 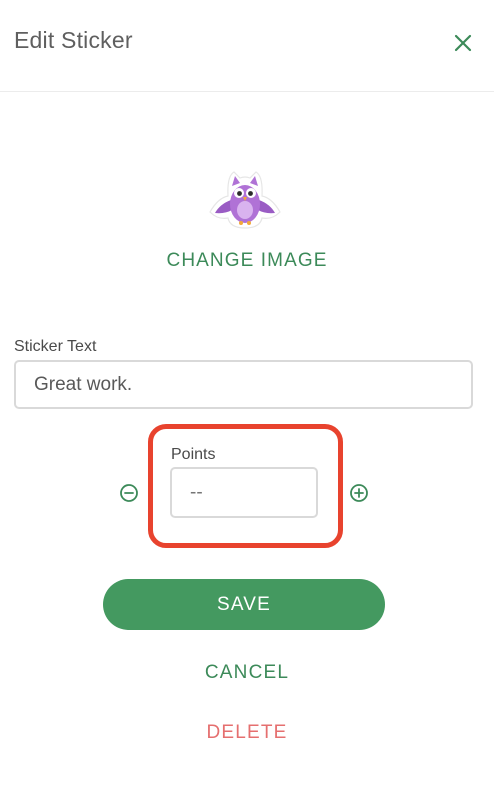 What do you see at coordinates (243, 384) in the screenshot?
I see `sticker-text-input` at bounding box center [243, 384].